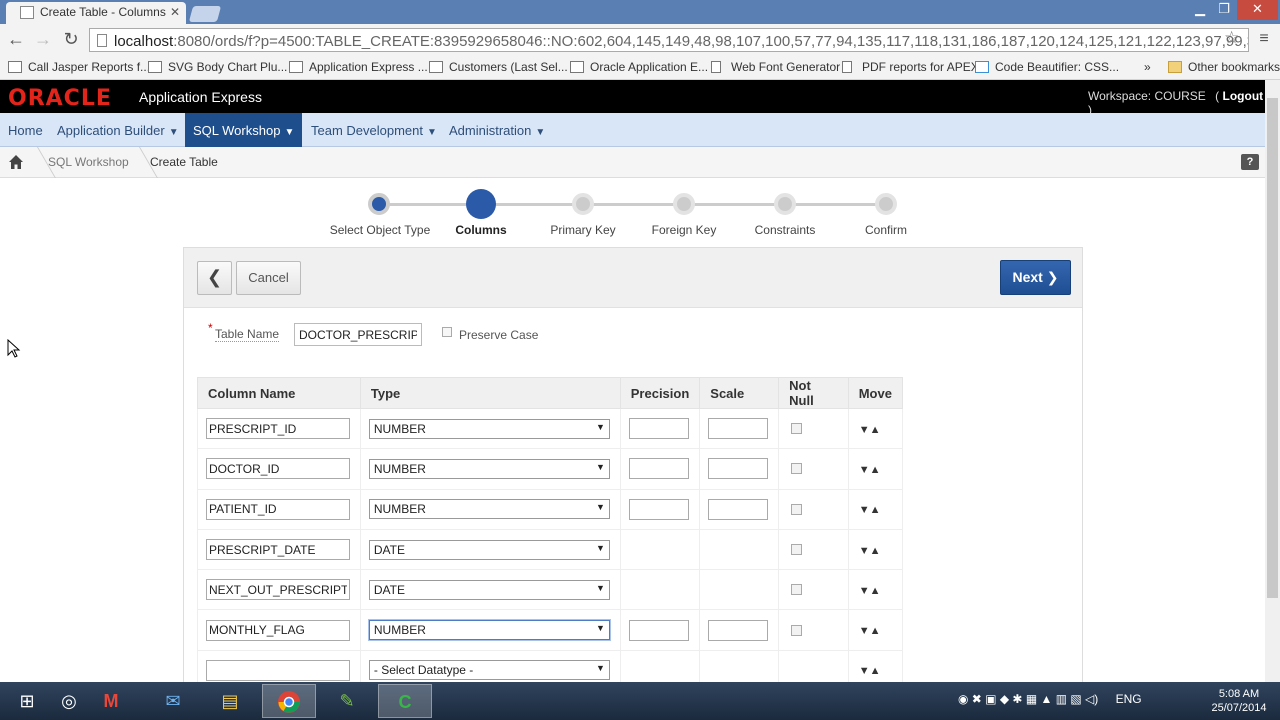 Image resolution: width=1280 pixels, height=720 pixels. I want to click on close-window-icon: ✕, so click(1257, 10).